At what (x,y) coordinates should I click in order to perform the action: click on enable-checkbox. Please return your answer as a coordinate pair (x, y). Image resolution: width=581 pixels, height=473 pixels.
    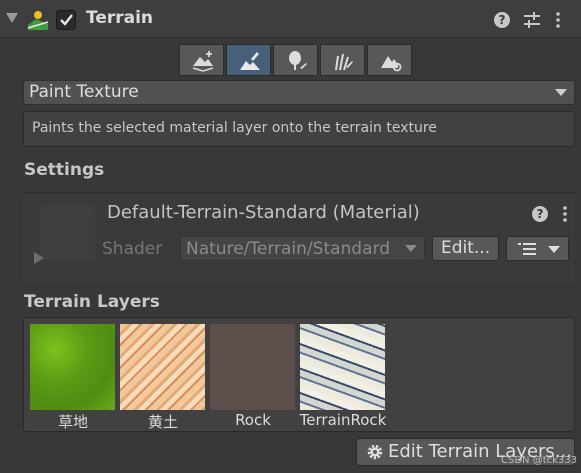
    Looking at the image, I should click on (66, 20).